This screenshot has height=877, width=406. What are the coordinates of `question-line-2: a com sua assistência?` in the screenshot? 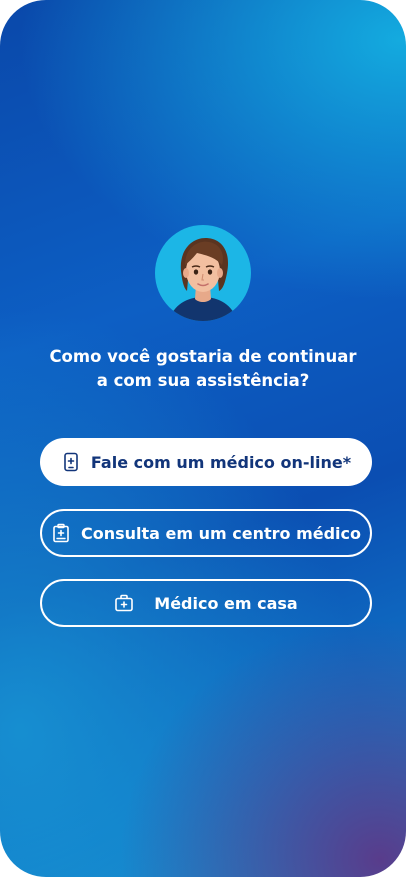 It's located at (203, 380).